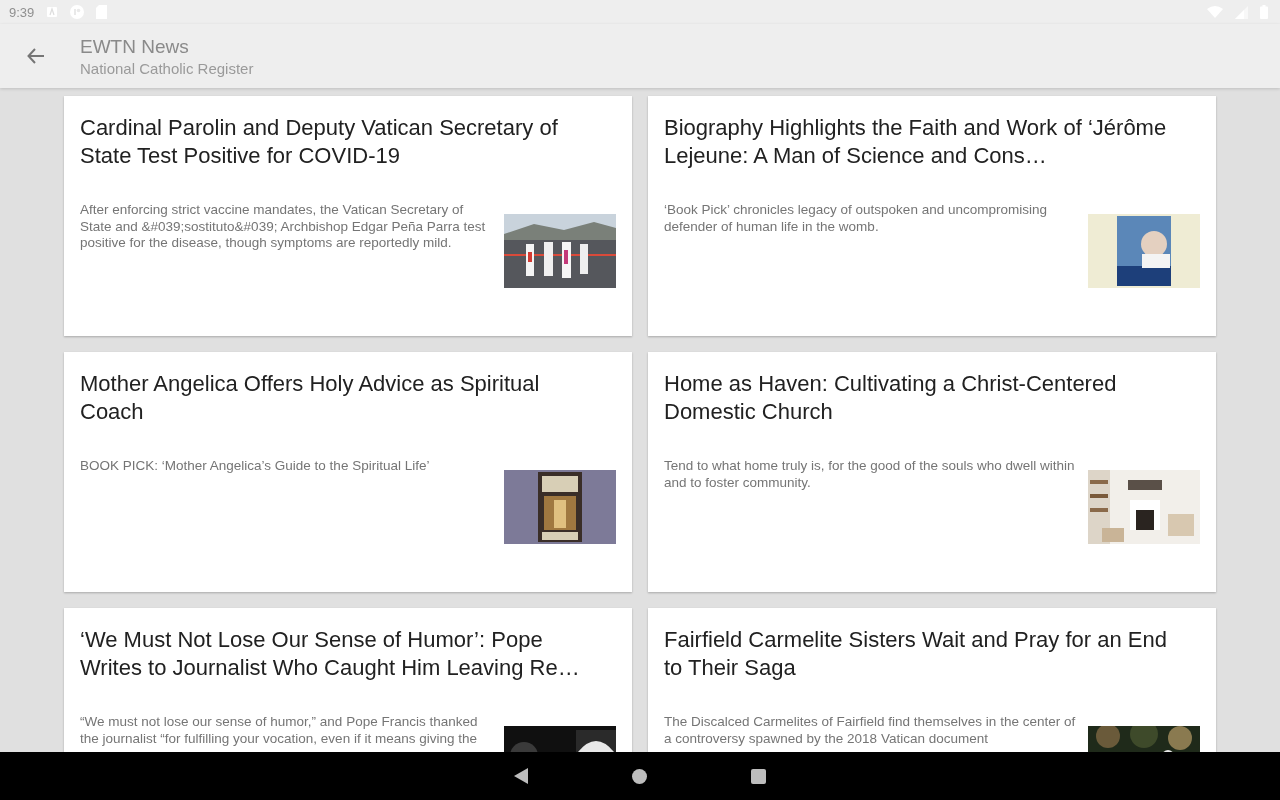 The width and height of the screenshot is (1280, 800). What do you see at coordinates (279, 731) in the screenshot?
I see `article-summary: “We must not lose our sense of humor,” and Pope Francis thanked the journalist “for fulfilling your vocation, even if it means giving the` at bounding box center [279, 731].